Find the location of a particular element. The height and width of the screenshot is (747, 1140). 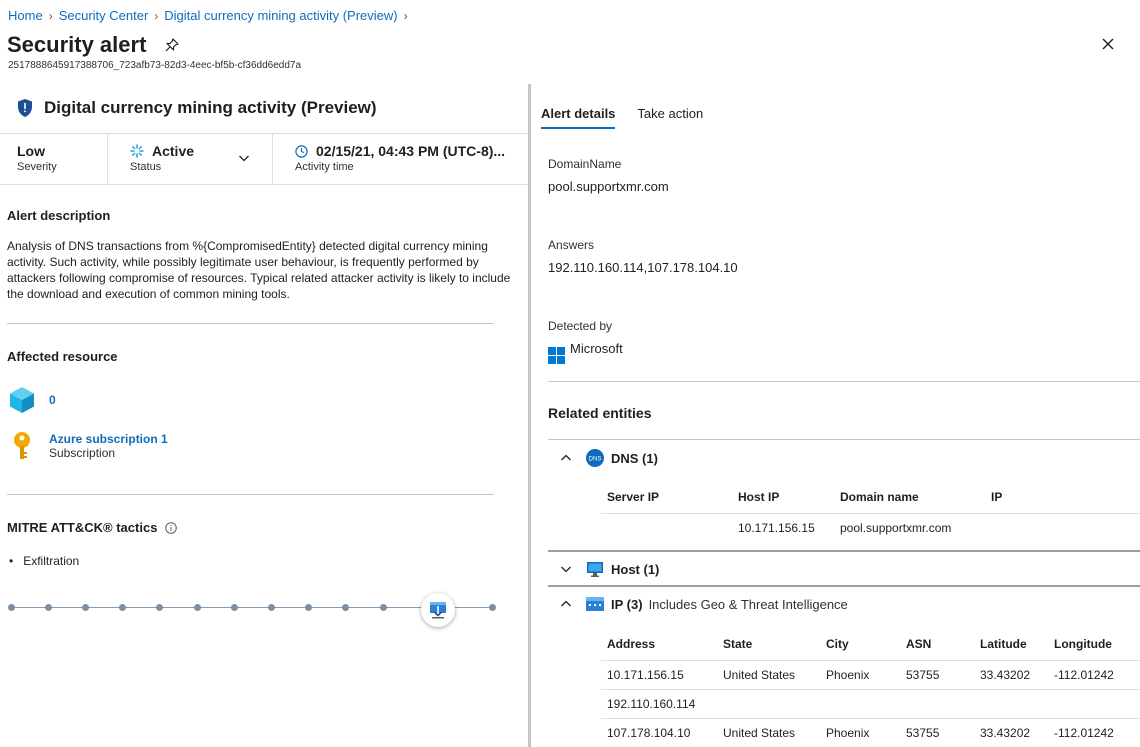

table-row: 10.171.156.15 pool.supportxmr.com is located at coordinates (870, 527).